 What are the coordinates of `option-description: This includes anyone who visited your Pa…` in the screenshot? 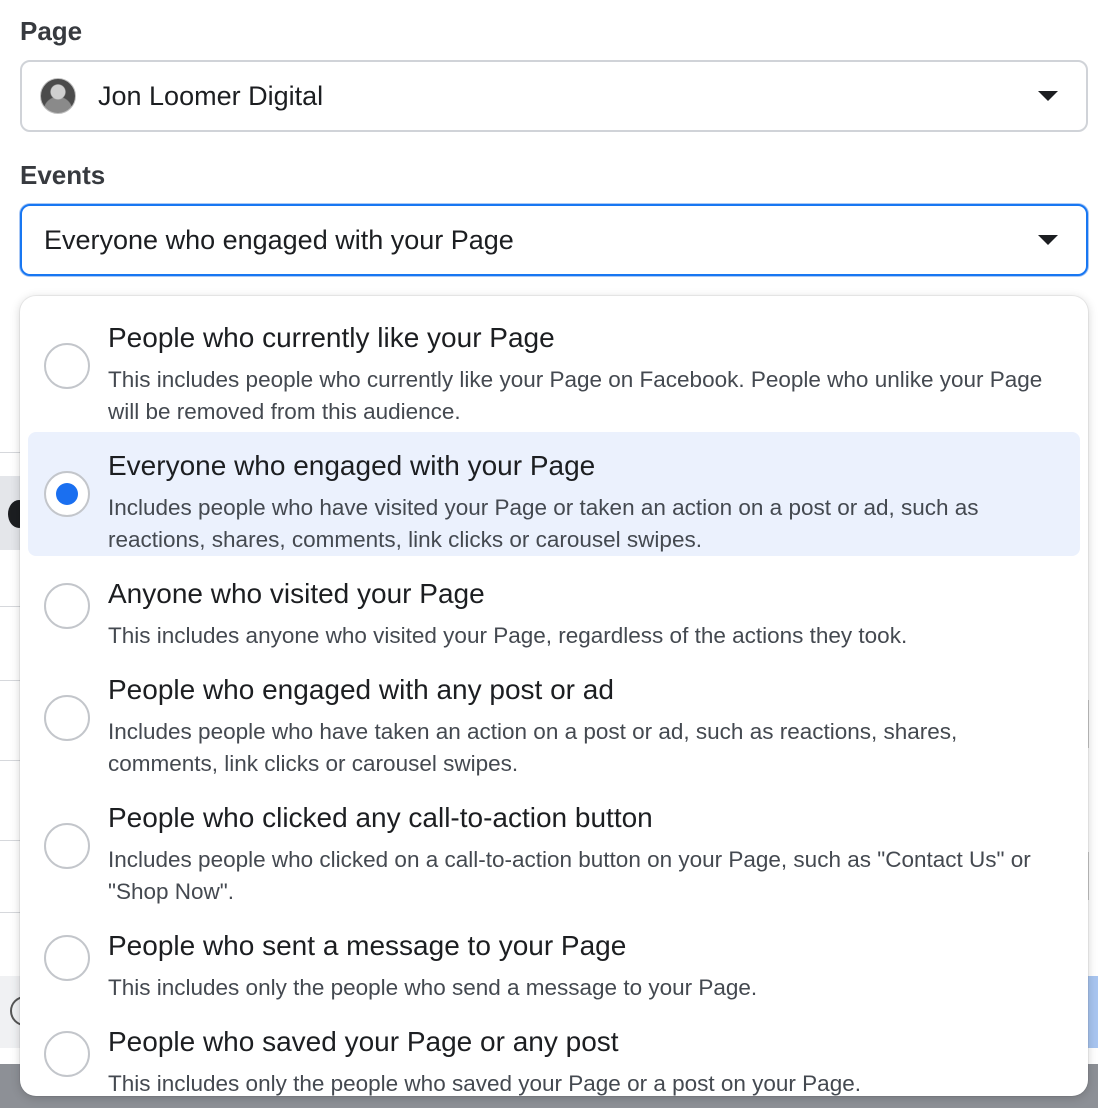 It's located at (508, 635).